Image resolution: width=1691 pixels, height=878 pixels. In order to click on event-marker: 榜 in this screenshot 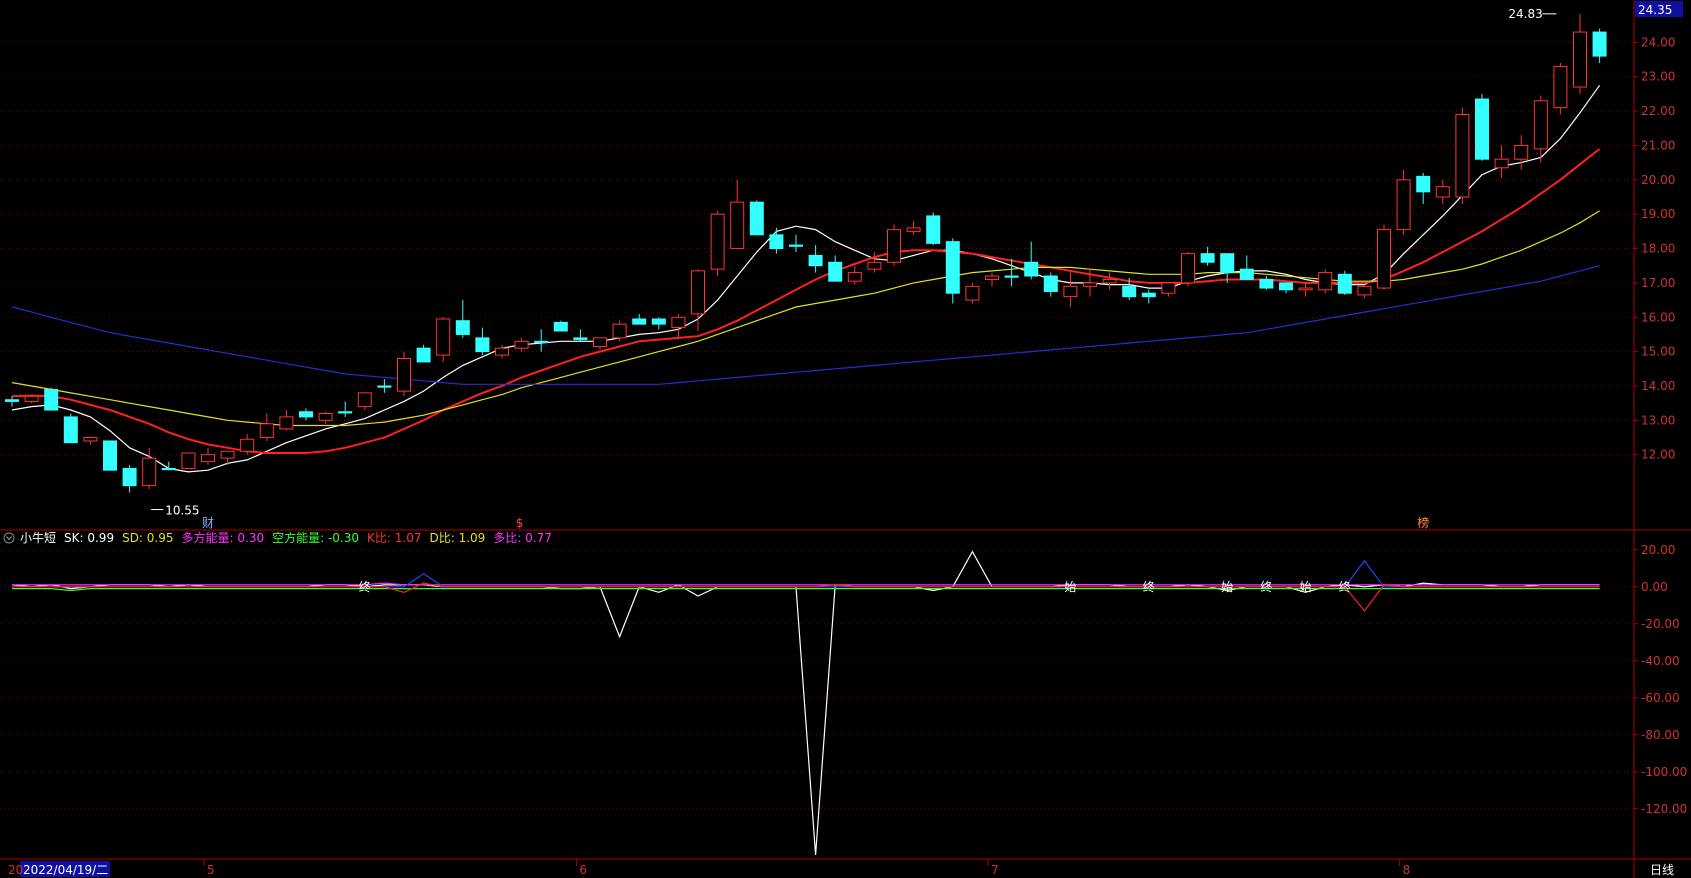, I will do `click(1423, 522)`.